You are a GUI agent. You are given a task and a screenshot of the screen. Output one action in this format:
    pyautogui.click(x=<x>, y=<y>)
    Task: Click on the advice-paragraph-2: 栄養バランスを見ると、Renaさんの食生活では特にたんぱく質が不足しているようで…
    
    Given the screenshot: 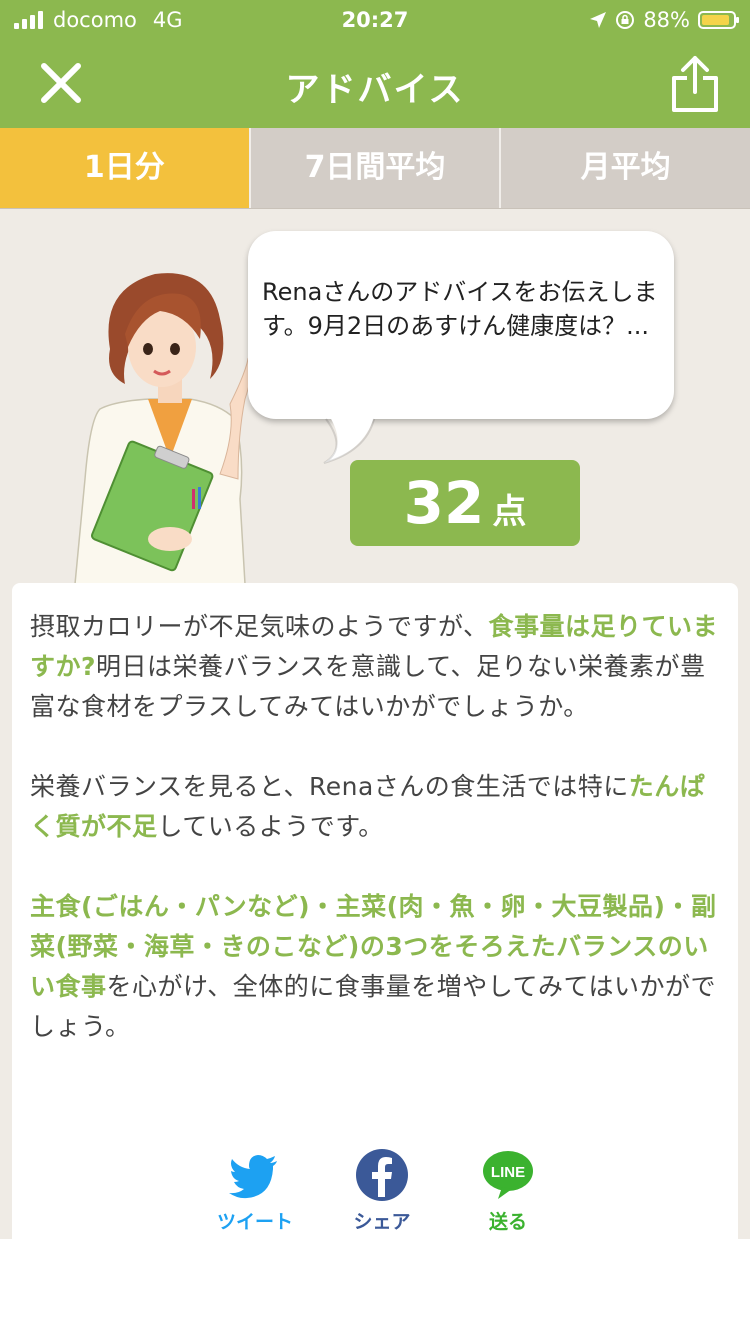 What is the action you would take?
    pyautogui.click(x=375, y=807)
    